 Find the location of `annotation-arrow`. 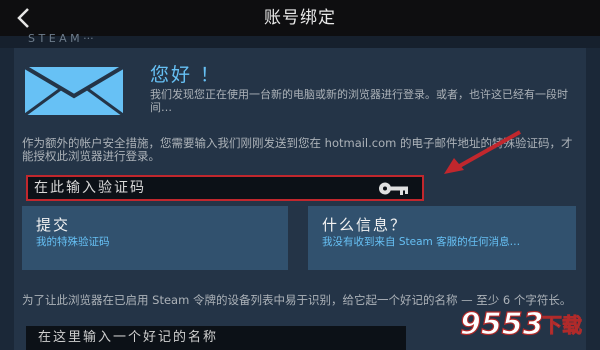

annotation-arrow is located at coordinates (482, 152).